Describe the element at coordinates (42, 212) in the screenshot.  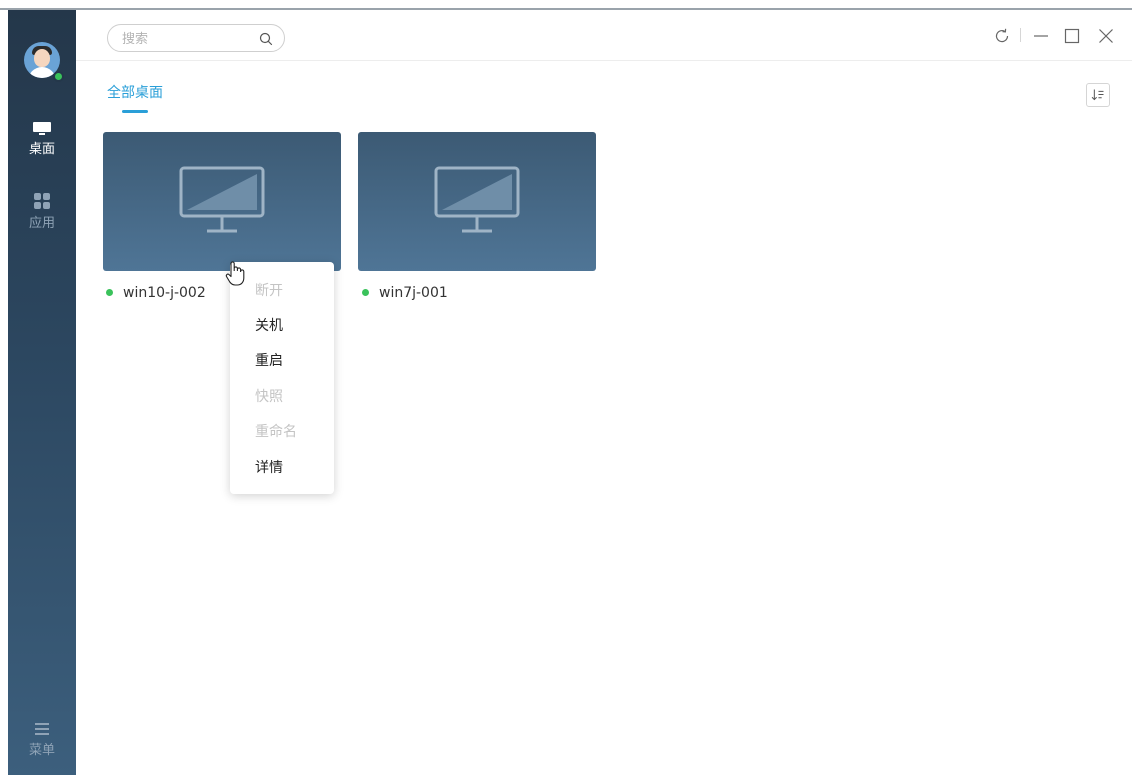
I see `sidebar-item-apps: 应用` at that location.